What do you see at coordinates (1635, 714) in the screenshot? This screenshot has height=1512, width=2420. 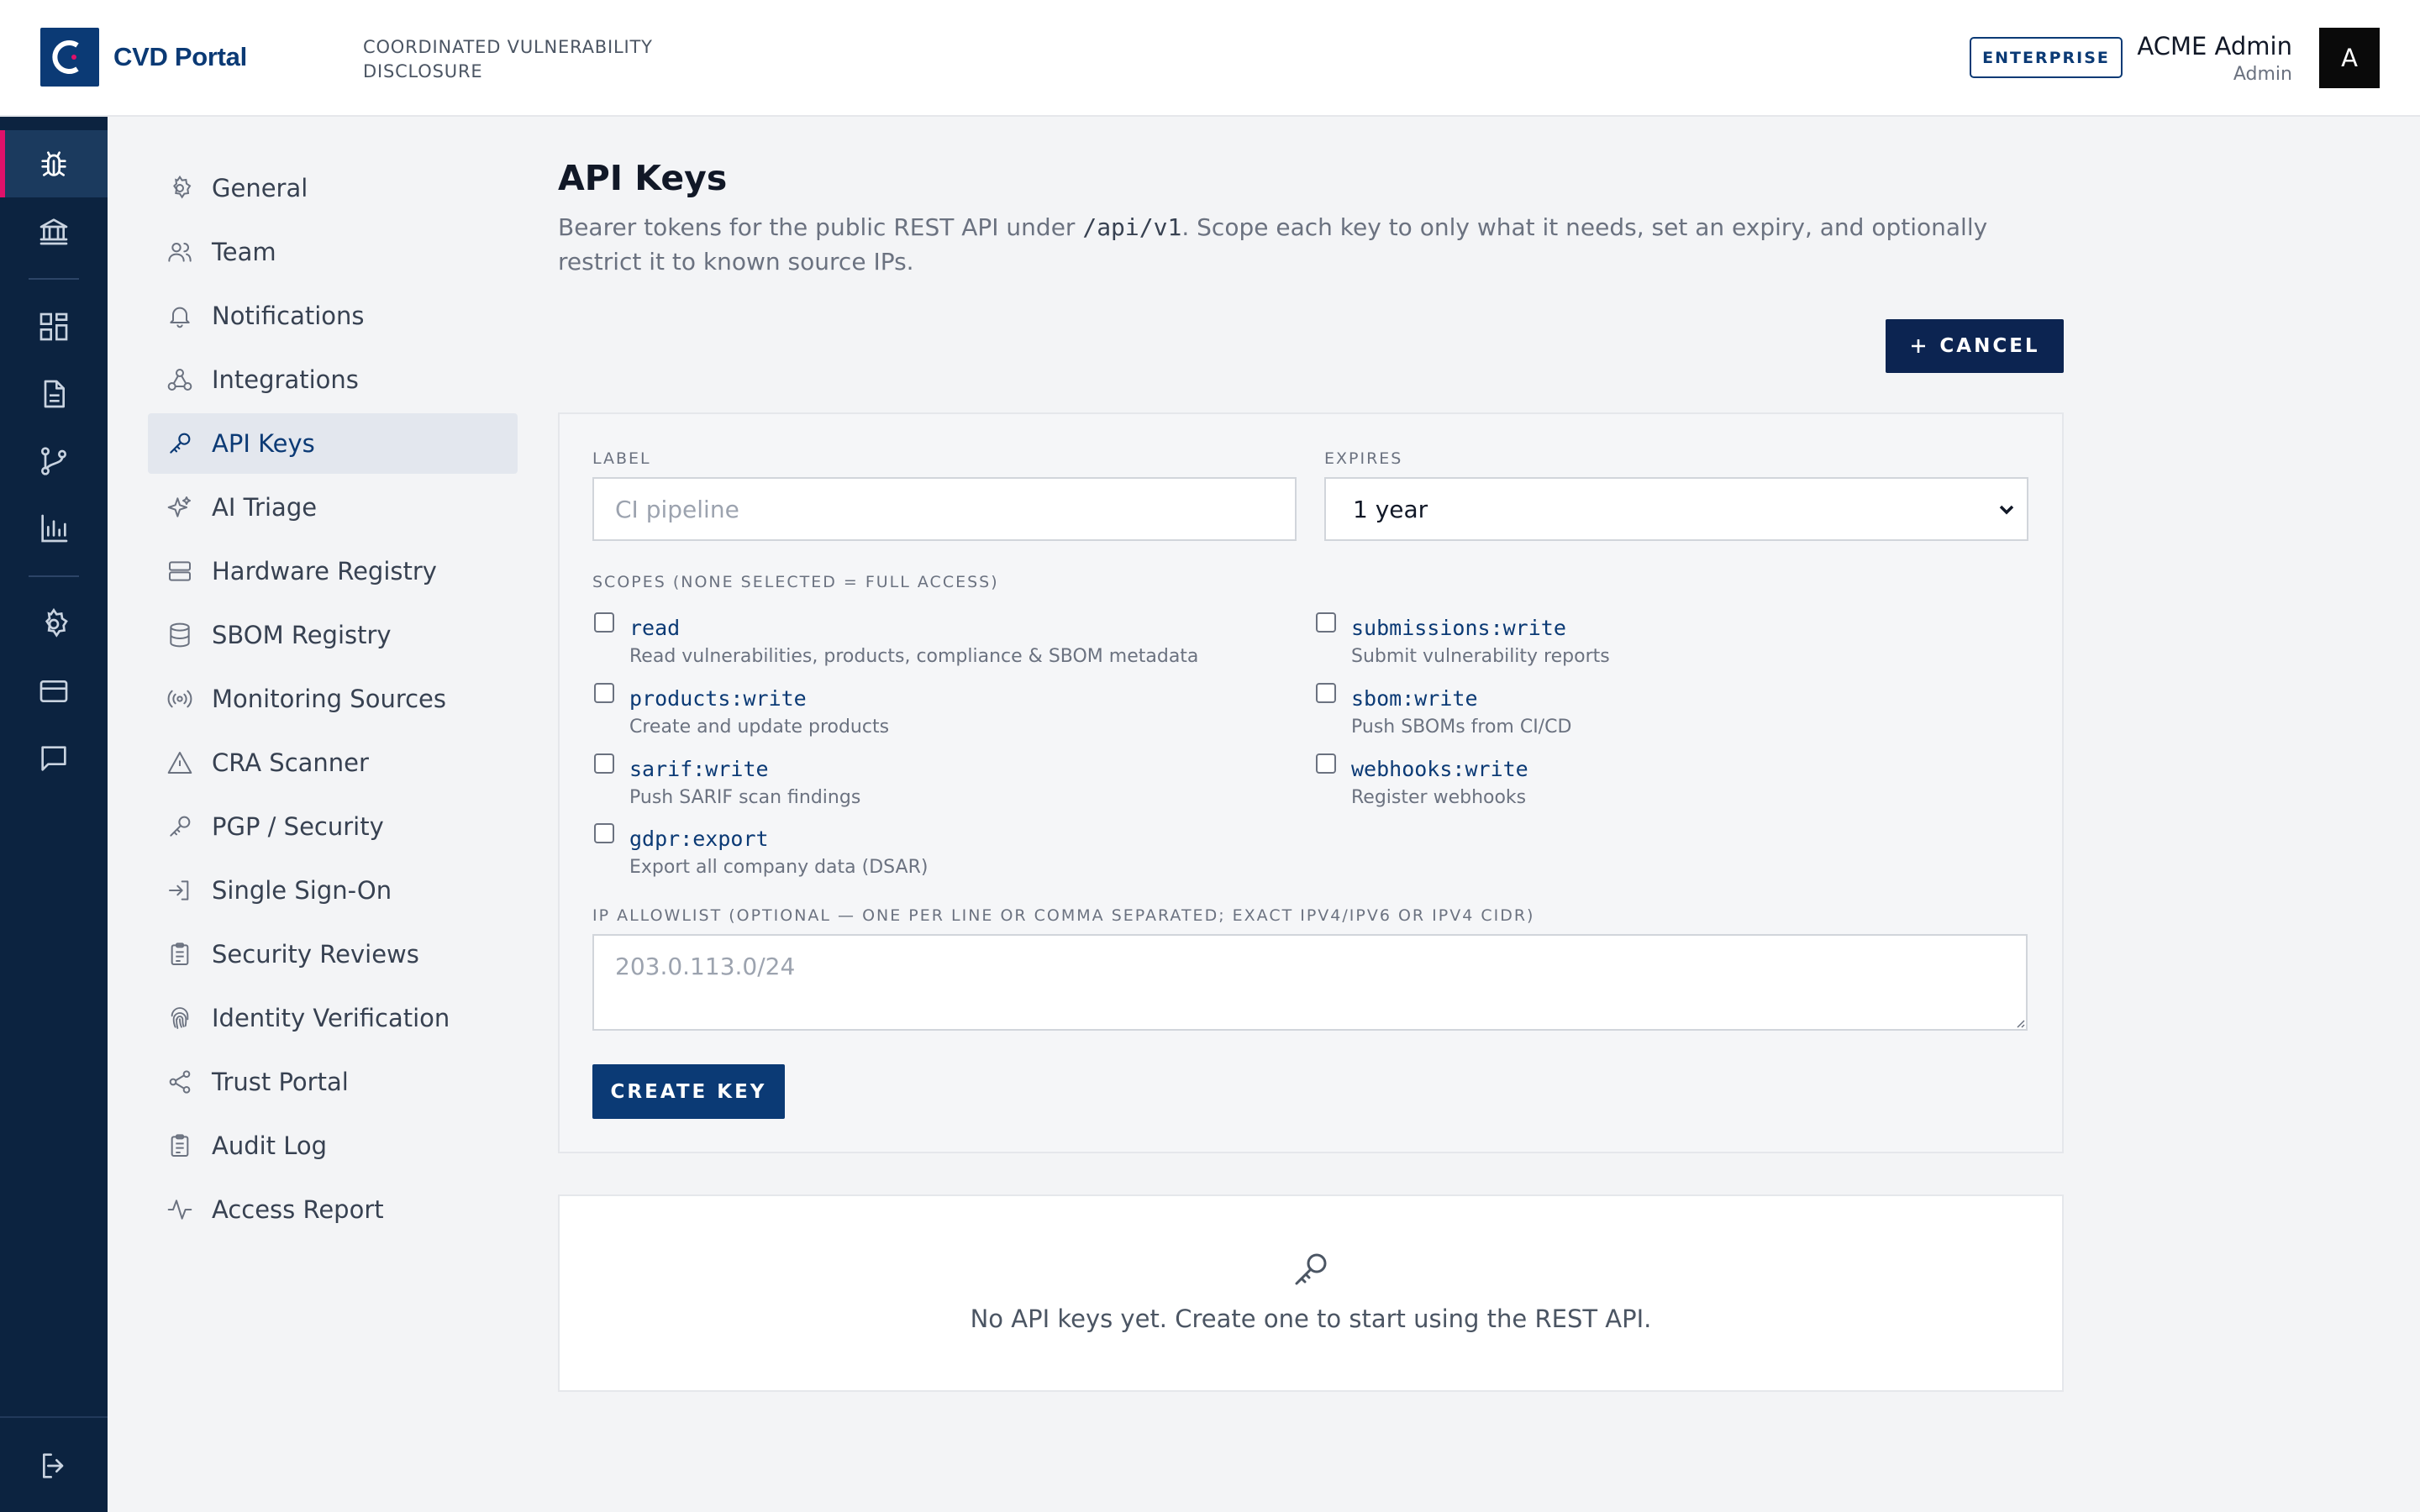 I see `scope-sbom-write: sbom:write Push SBOMs from CI/CD` at bounding box center [1635, 714].